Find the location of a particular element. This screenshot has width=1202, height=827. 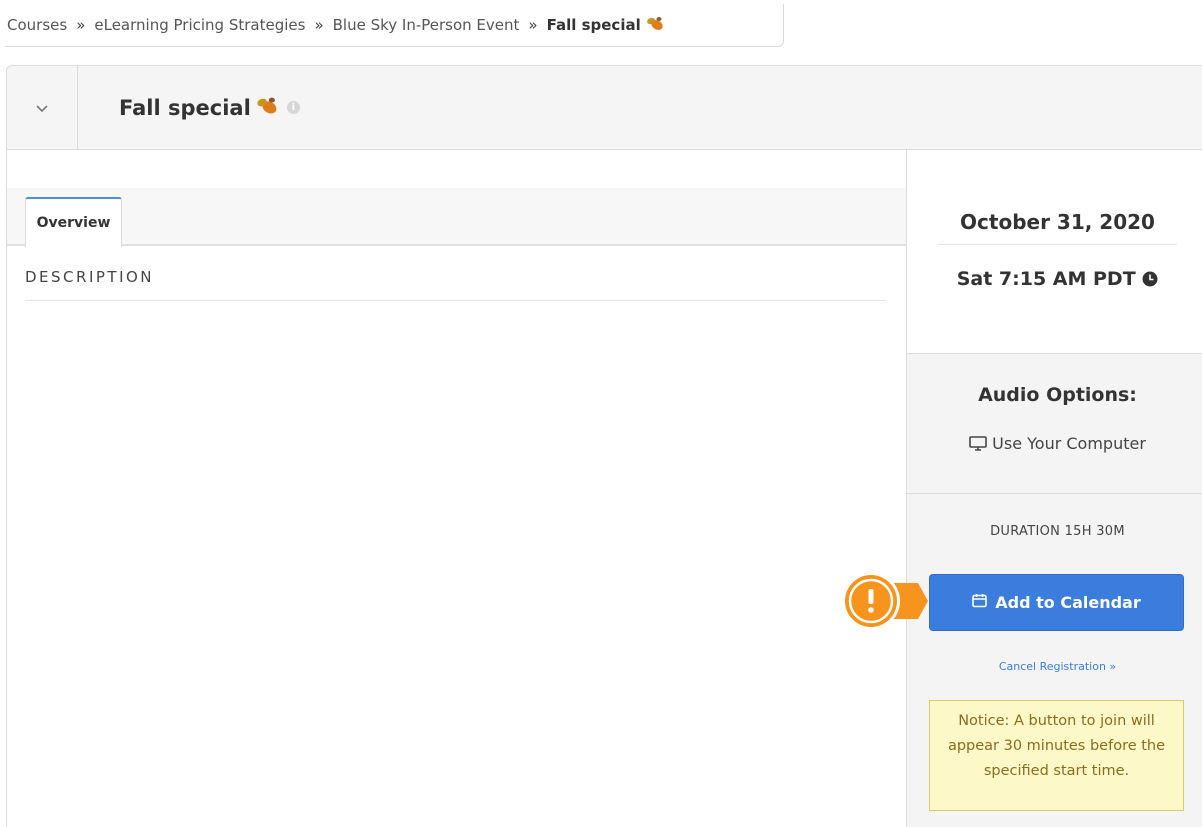

breadcrumb-course: eLearning Pricing Strategies is located at coordinates (199, 25).